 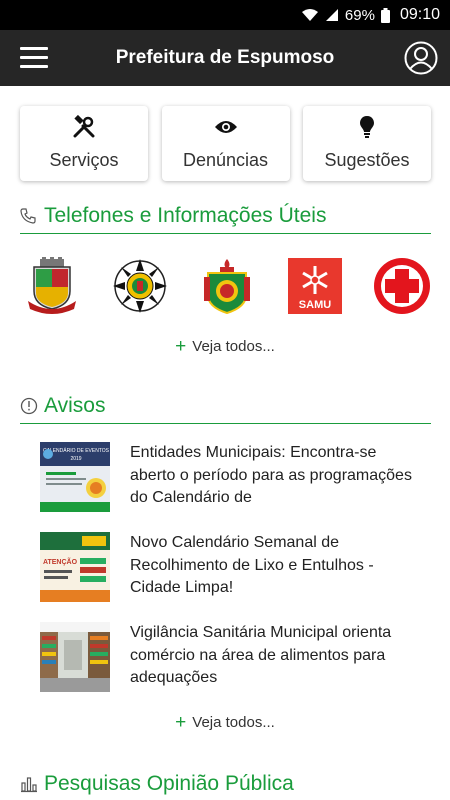 I want to click on alert-circle-icon, so click(x=29, y=406).